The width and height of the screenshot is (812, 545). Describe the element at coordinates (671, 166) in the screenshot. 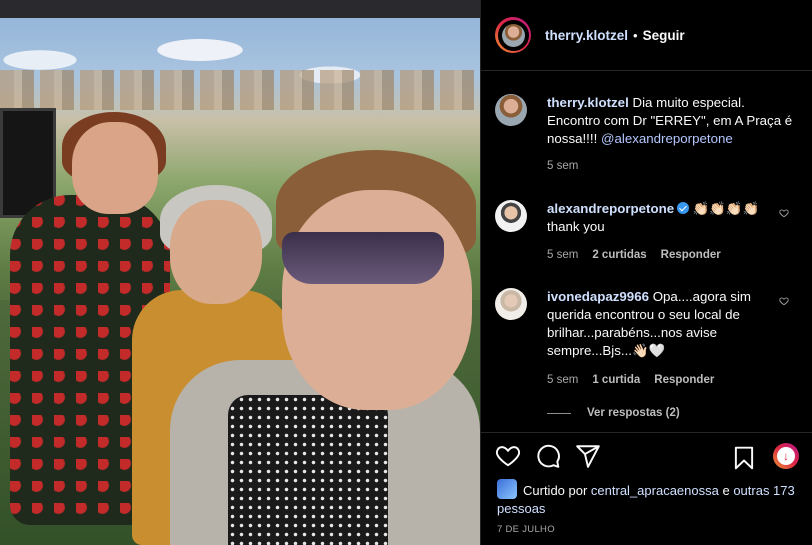

I see `caption-meta: 5 sem` at that location.